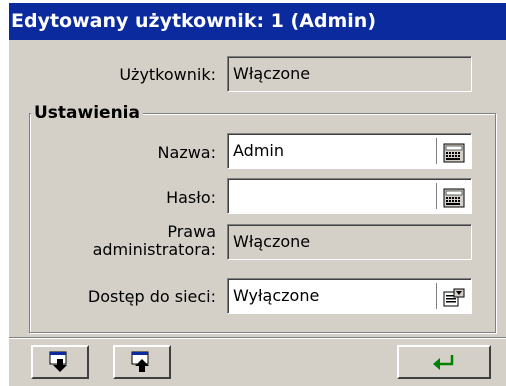  I want to click on network-access-field: Wyłączone, so click(349, 296).